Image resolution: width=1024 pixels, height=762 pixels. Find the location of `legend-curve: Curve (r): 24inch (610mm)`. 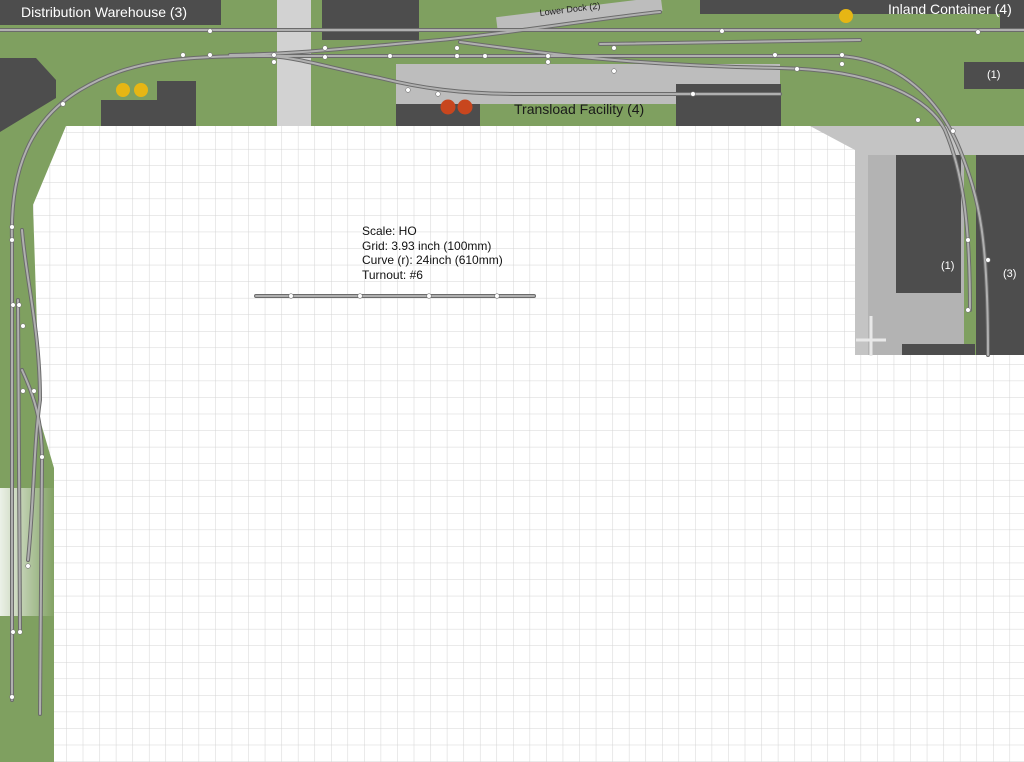

legend-curve: Curve (r): 24inch (610mm) is located at coordinates (432, 260).